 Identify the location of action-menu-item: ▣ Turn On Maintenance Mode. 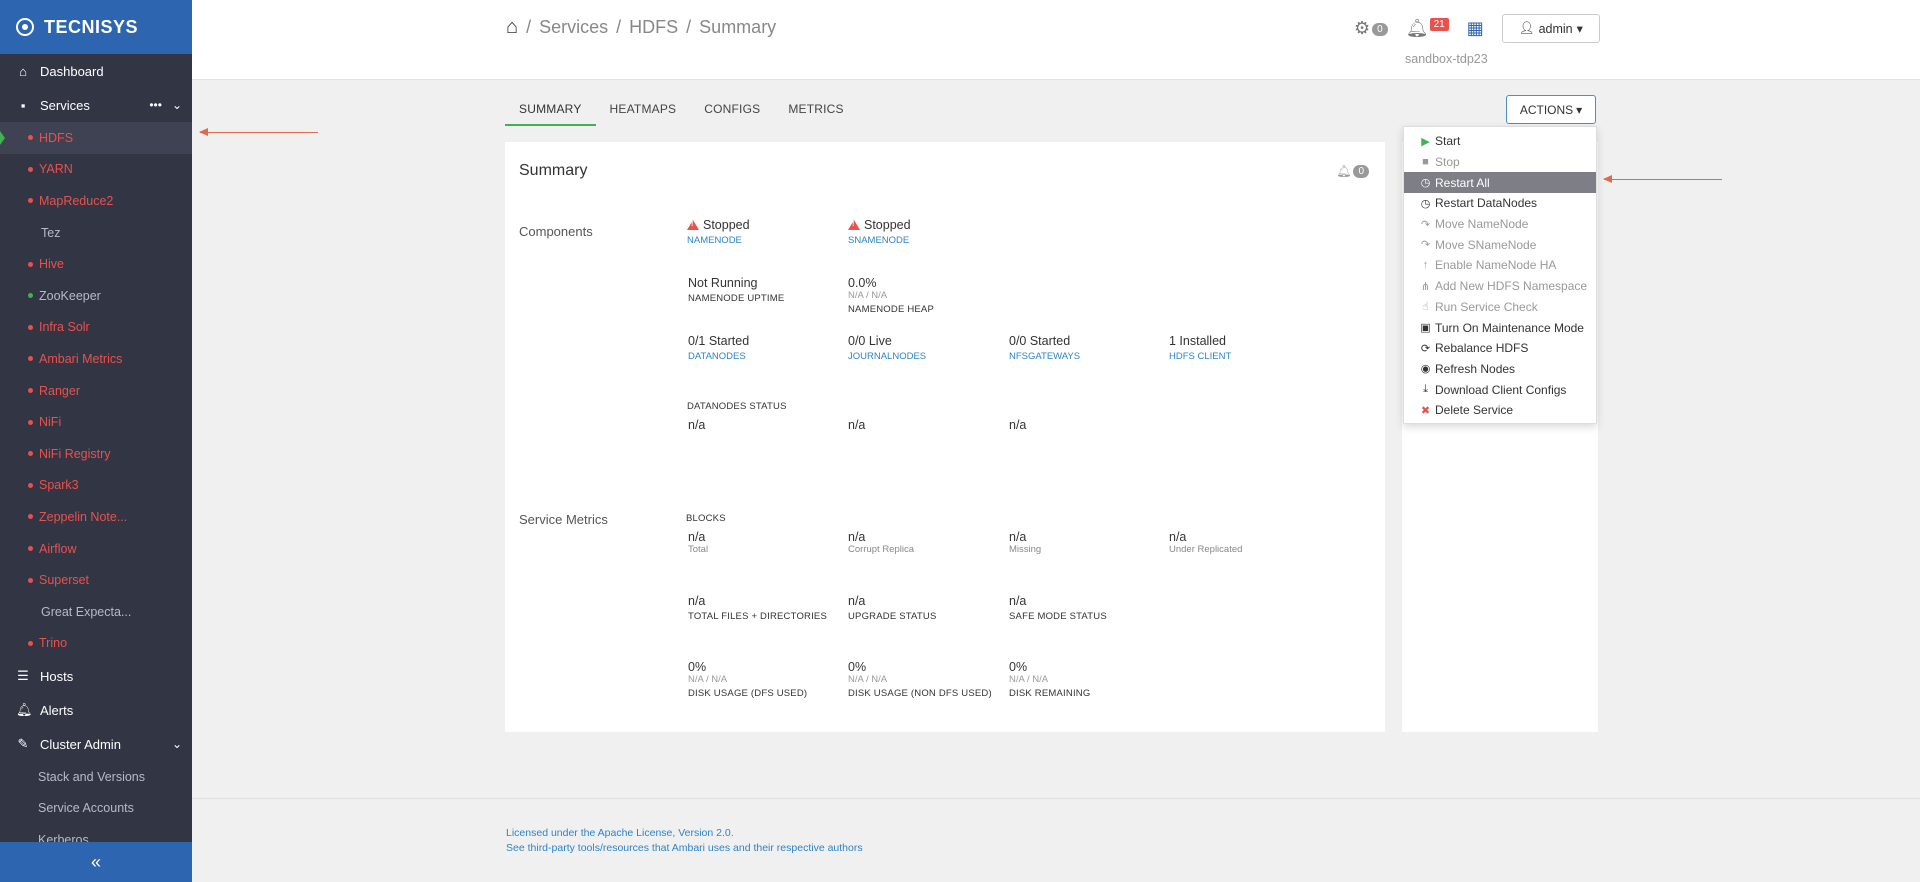
(1500, 327).